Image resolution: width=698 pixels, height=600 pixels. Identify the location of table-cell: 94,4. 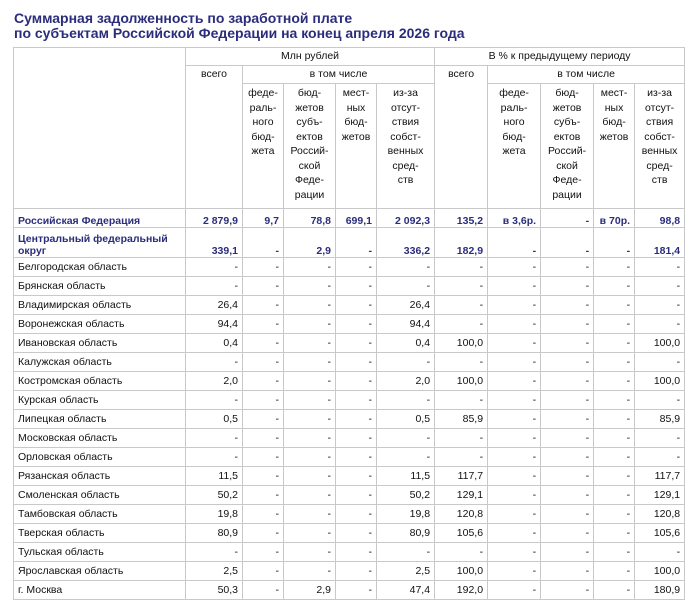
(405, 324).